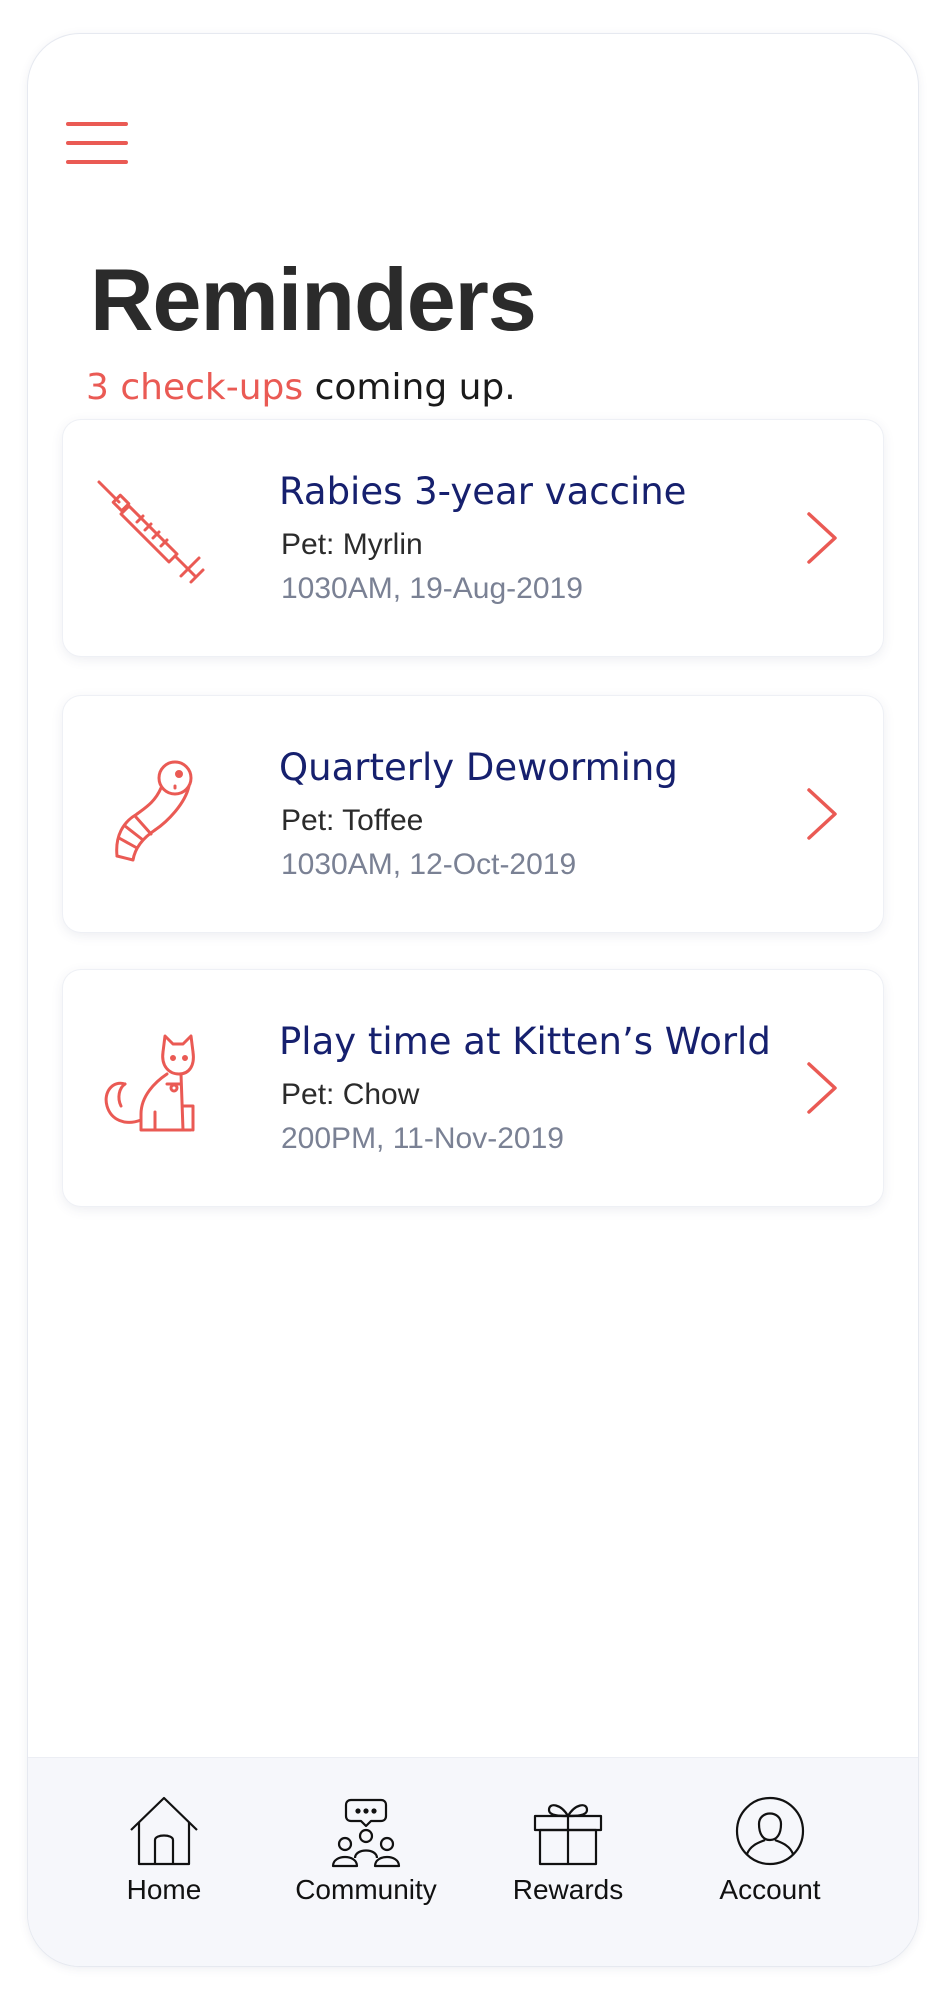 Image resolution: width=950 pixels, height=2000 pixels. Describe the element at coordinates (97, 144) in the screenshot. I see `hamburger-menu-icon` at that location.